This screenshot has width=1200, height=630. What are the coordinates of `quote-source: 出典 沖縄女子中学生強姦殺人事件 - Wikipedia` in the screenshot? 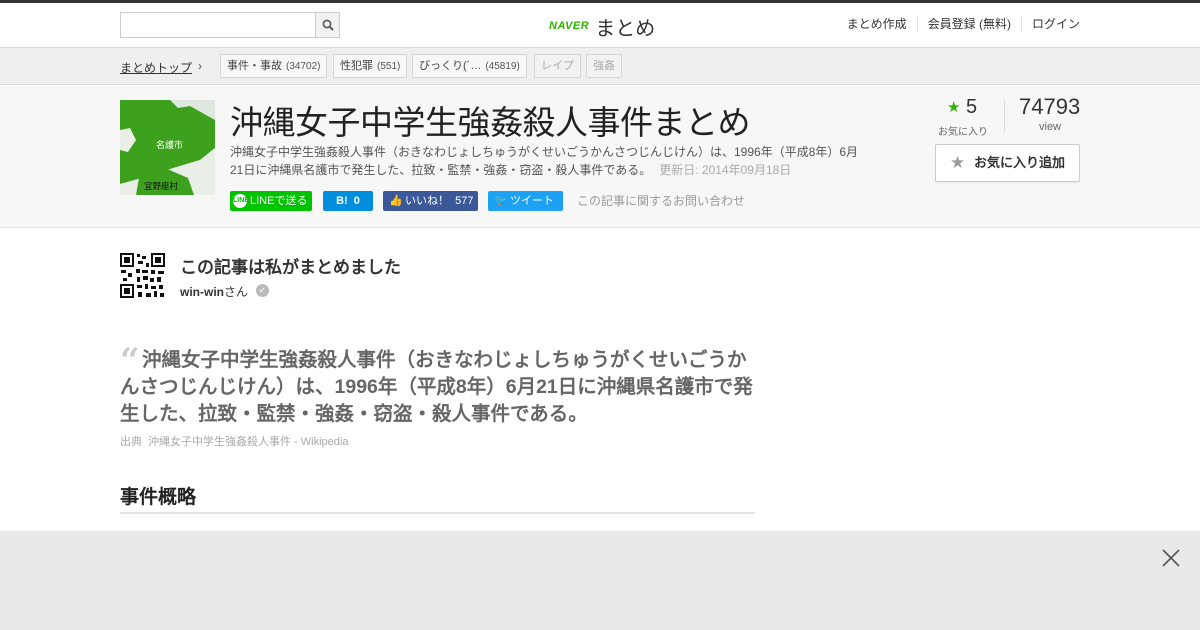 It's located at (234, 441).